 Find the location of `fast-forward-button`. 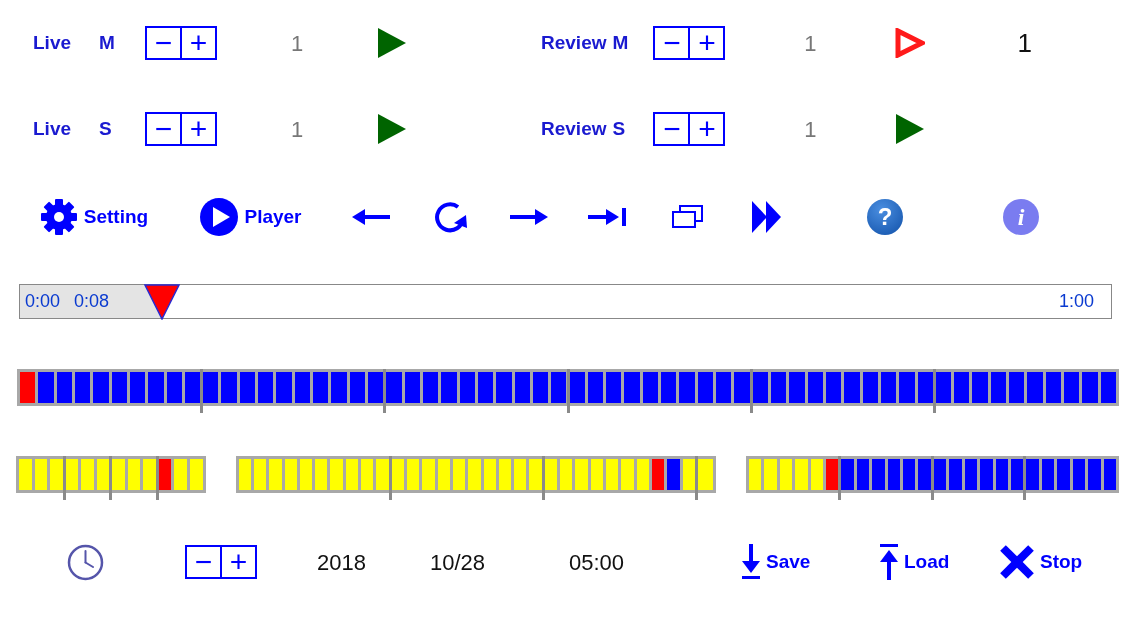

fast-forward-button is located at coordinates (767, 217).